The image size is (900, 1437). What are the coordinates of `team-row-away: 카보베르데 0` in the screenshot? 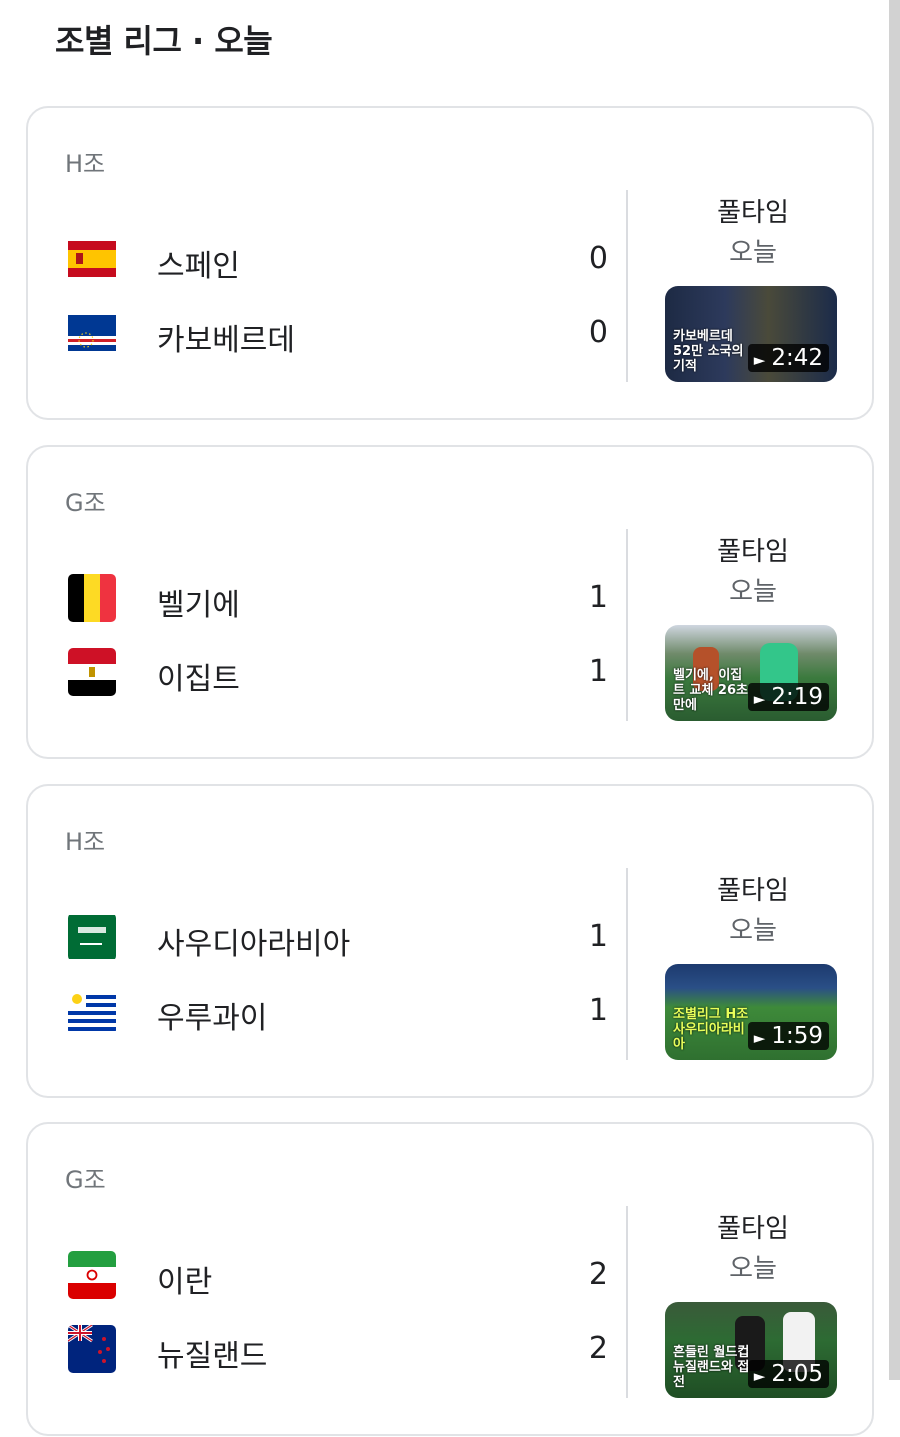 It's located at (338, 333).